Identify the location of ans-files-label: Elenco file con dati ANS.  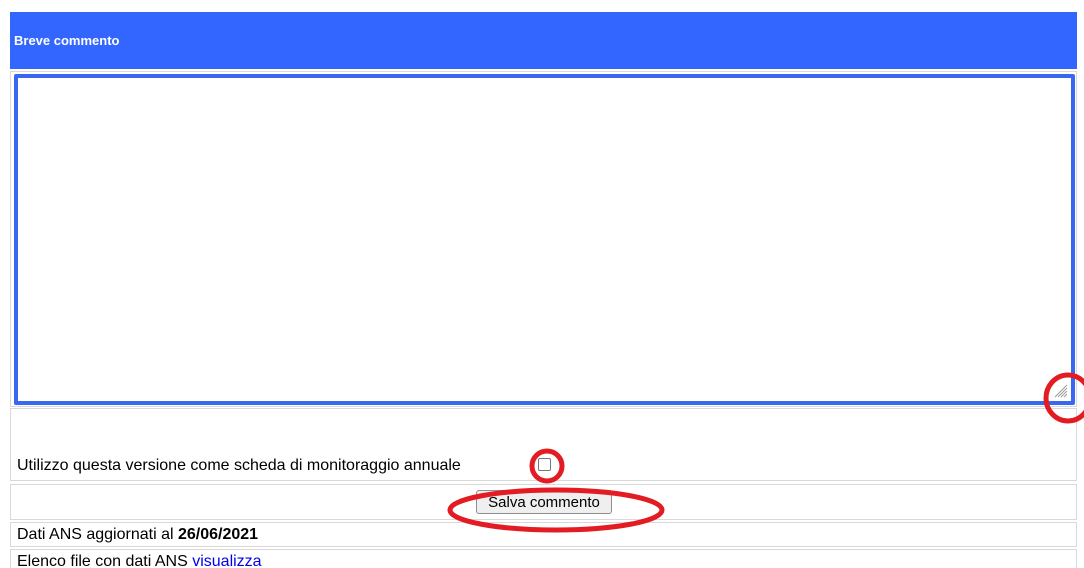
(105, 560).